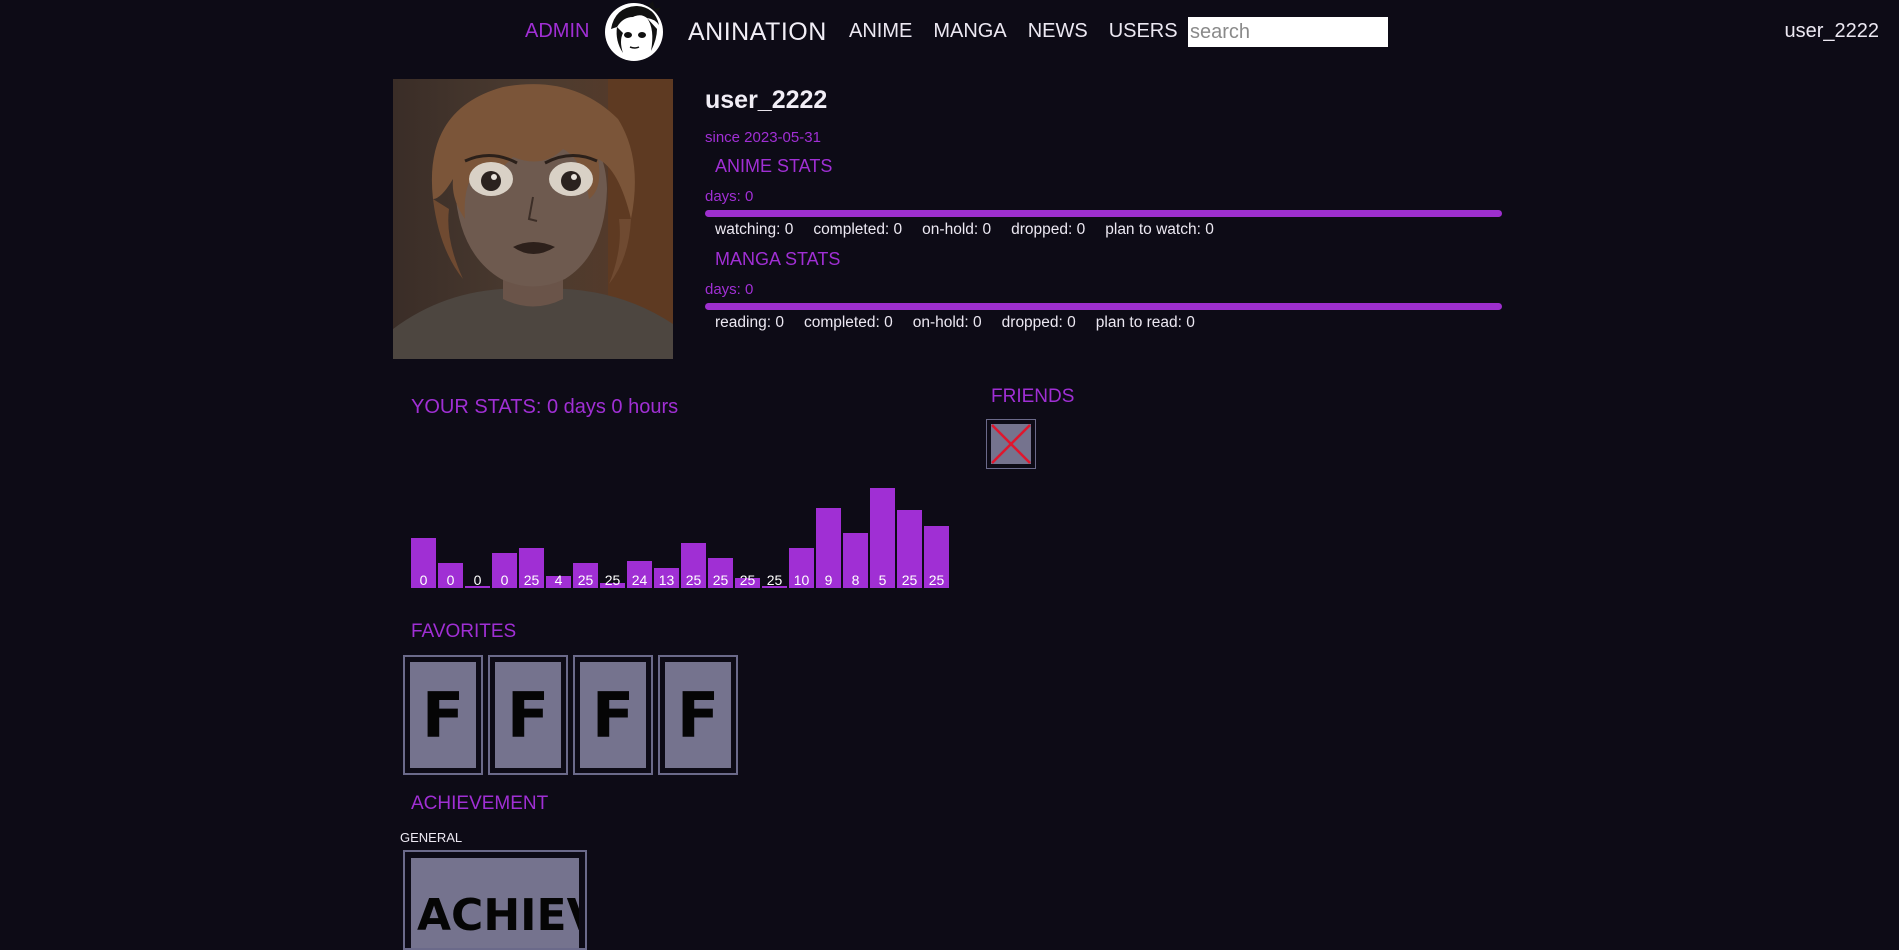 The width and height of the screenshot is (1899, 950). Describe the element at coordinates (856, 580) in the screenshot. I see `chart-bar-label: 8` at that location.